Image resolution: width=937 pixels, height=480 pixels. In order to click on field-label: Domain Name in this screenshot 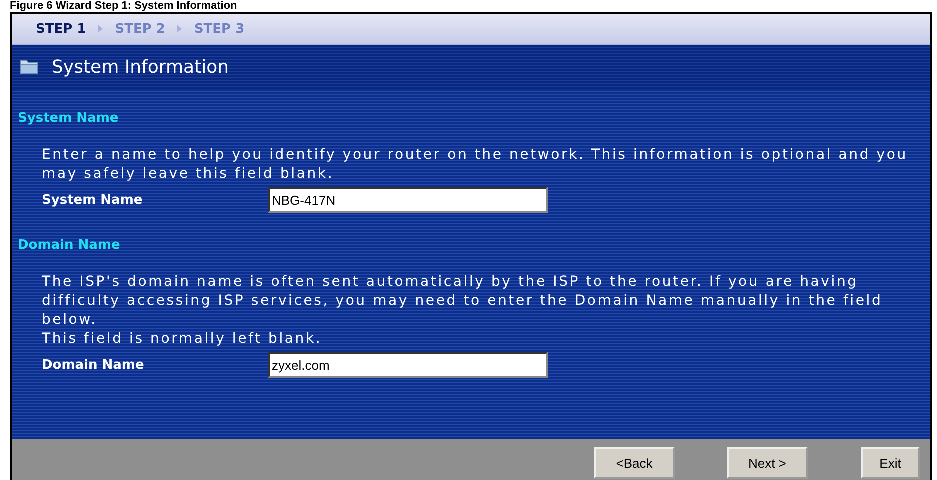, I will do `click(94, 365)`.